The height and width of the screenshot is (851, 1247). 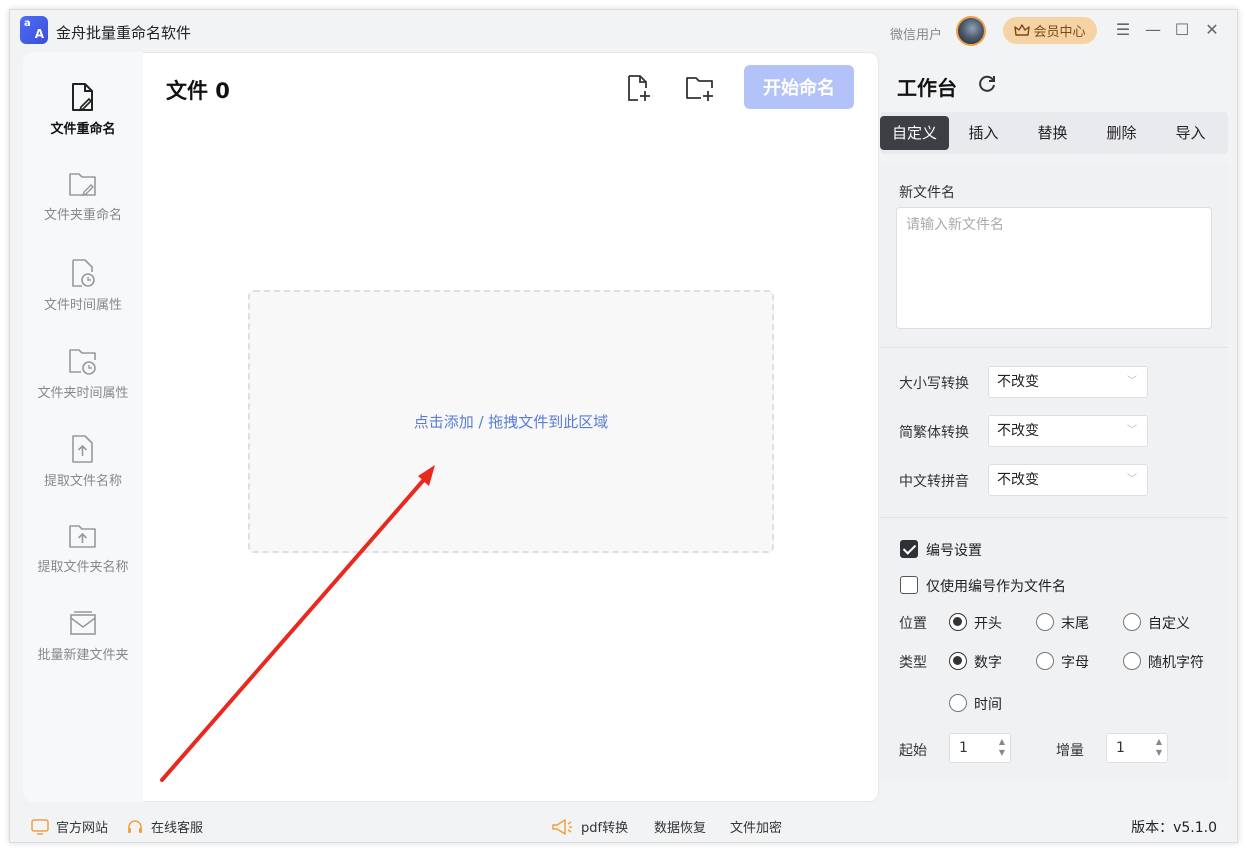 What do you see at coordinates (1045, 622) in the screenshot?
I see `position-end-radio` at bounding box center [1045, 622].